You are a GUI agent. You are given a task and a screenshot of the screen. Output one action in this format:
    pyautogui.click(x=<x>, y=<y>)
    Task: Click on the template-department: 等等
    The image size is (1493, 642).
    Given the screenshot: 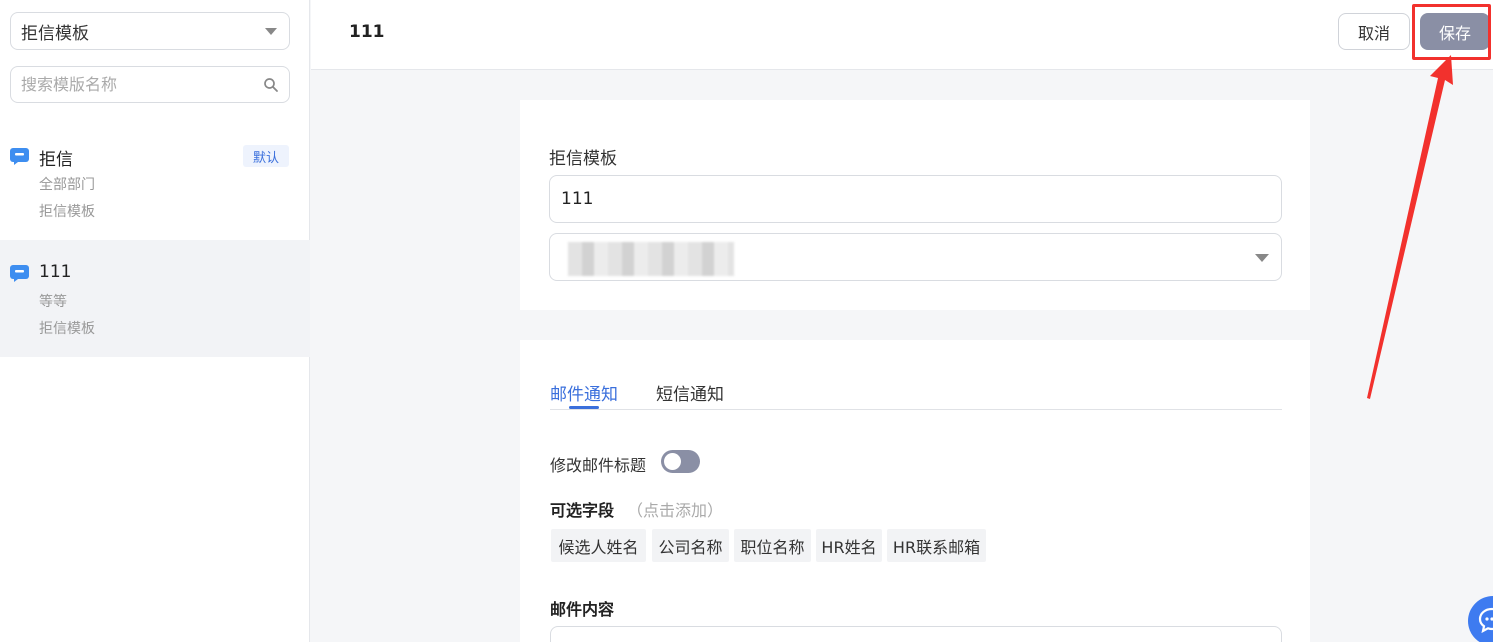 What is the action you would take?
    pyautogui.click(x=53, y=302)
    